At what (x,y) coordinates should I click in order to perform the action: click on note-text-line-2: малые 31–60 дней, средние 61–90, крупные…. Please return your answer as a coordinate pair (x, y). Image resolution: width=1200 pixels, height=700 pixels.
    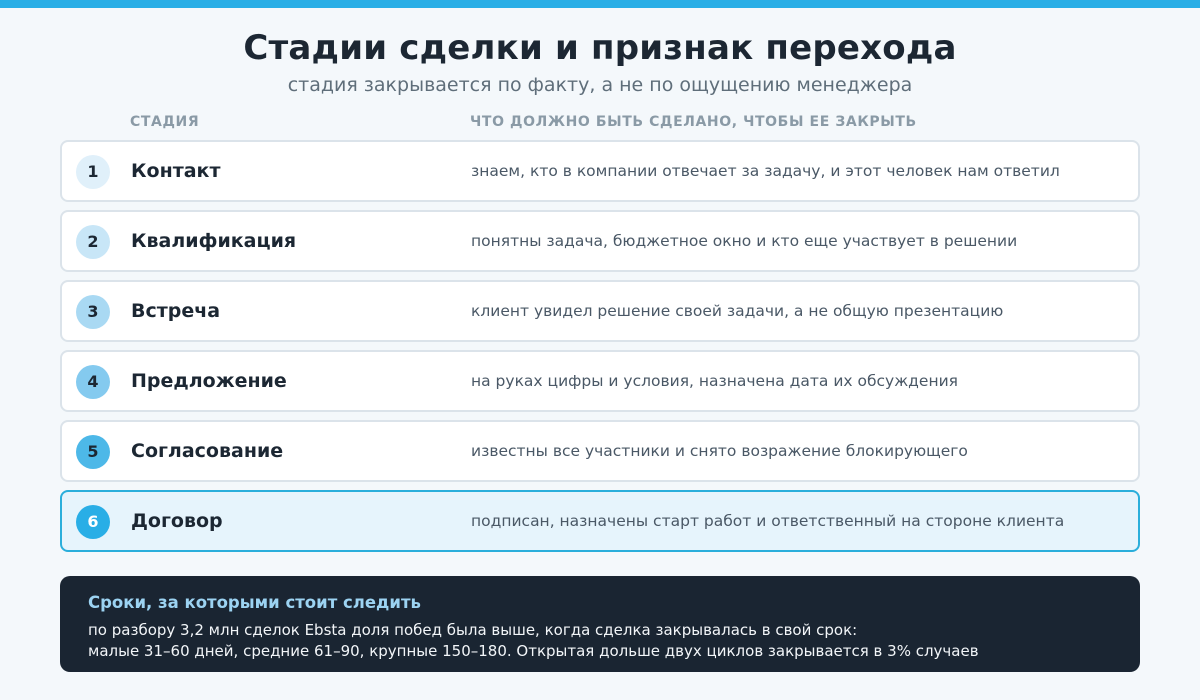
    Looking at the image, I should click on (533, 651).